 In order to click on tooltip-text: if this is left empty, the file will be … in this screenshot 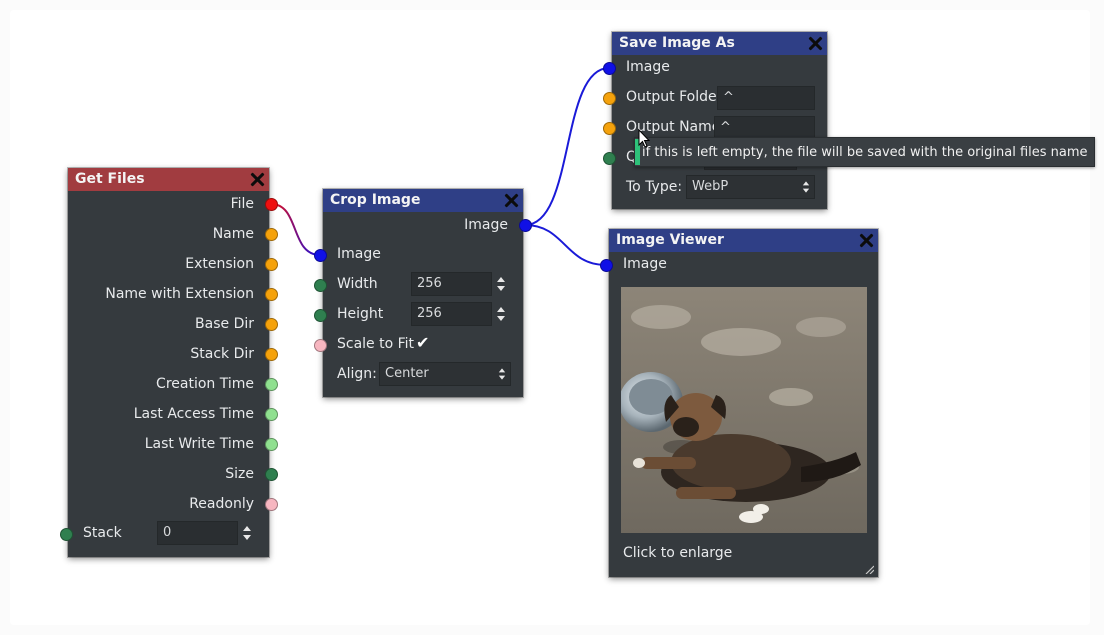, I will do `click(865, 152)`.